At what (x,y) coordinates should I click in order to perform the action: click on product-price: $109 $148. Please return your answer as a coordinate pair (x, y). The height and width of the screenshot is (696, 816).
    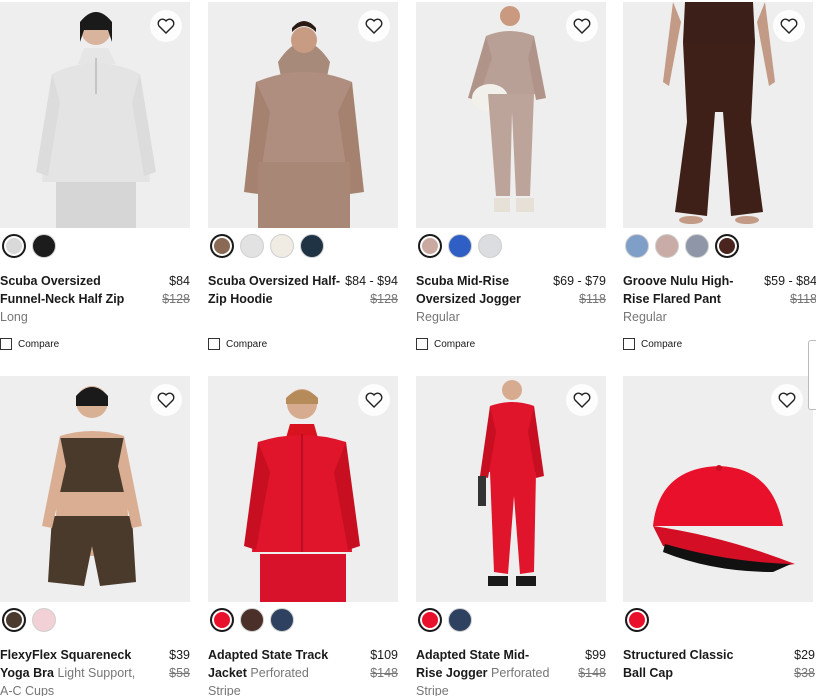
    Looking at the image, I should click on (384, 664).